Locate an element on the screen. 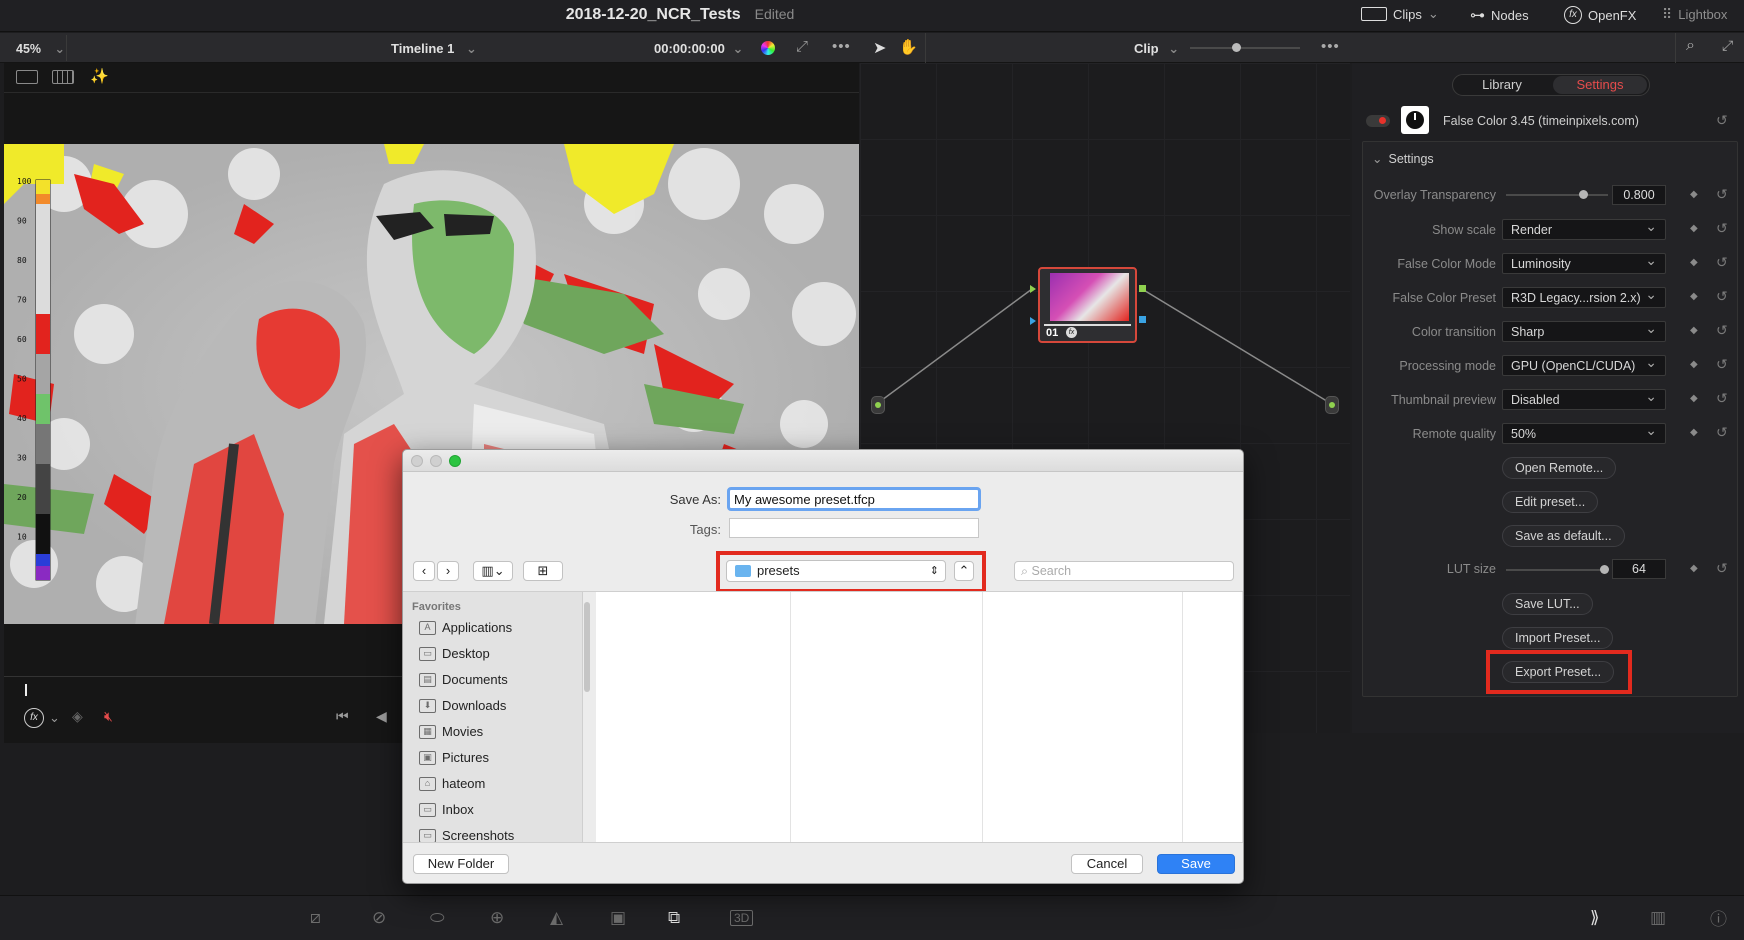 This screenshot has height=940, width=1744. setting-dropdown: Disabled is located at coordinates (1584, 399).